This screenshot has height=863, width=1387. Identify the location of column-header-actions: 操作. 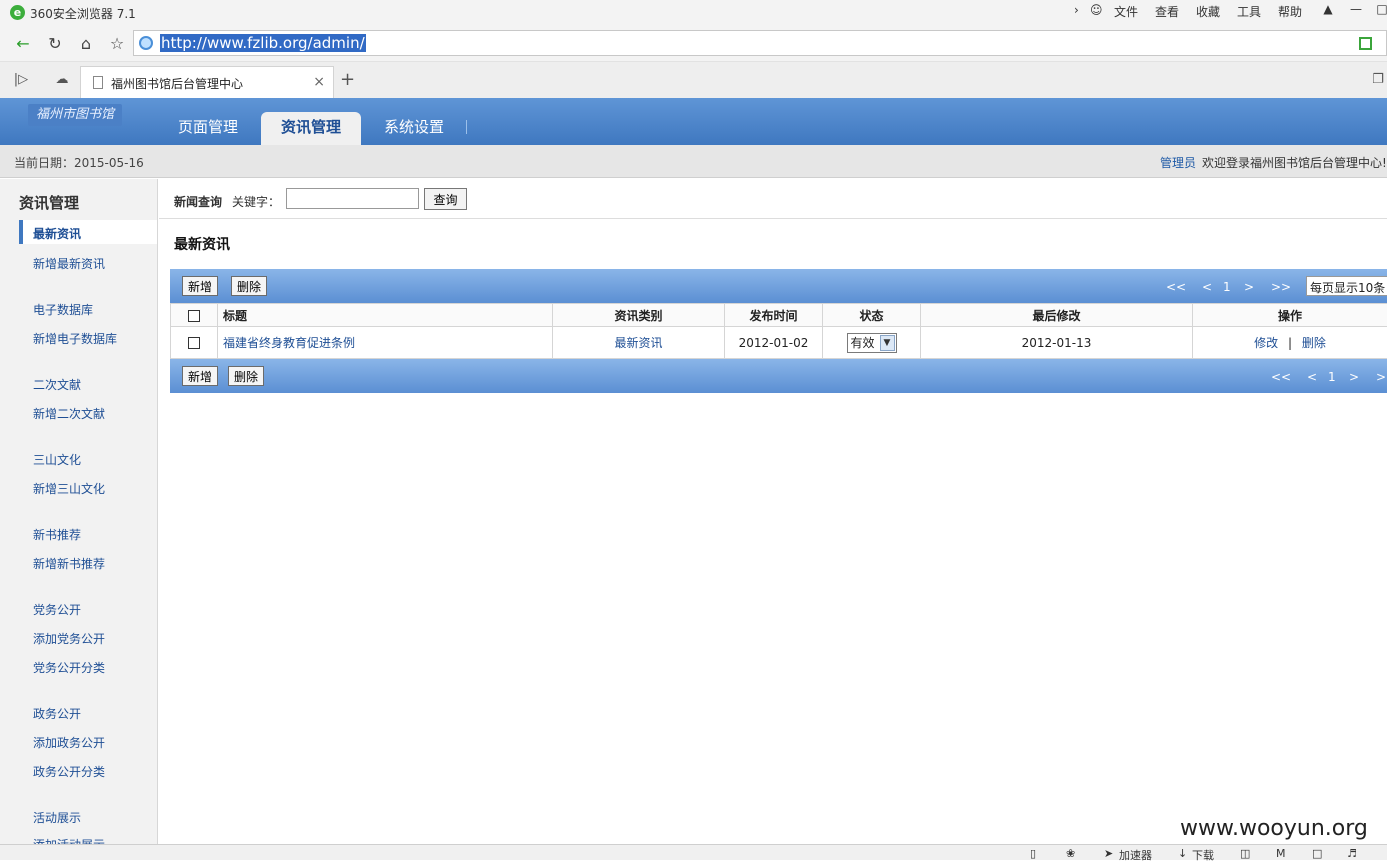
(1290, 315).